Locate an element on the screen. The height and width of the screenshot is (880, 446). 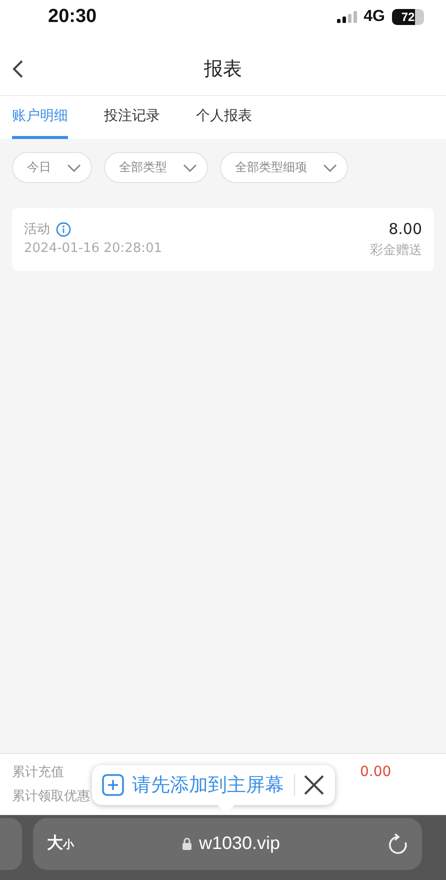
battery-icon: 72 is located at coordinates (408, 17).